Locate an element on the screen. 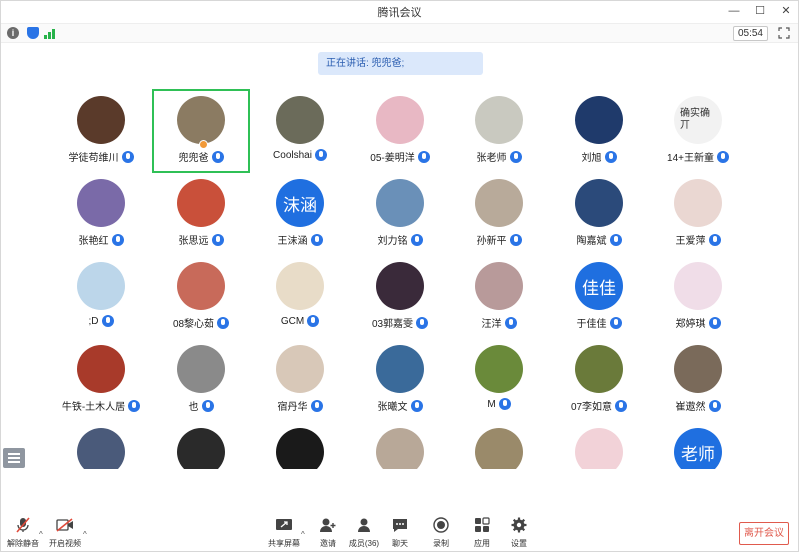  settings-button: 设置 is located at coordinates (519, 533).